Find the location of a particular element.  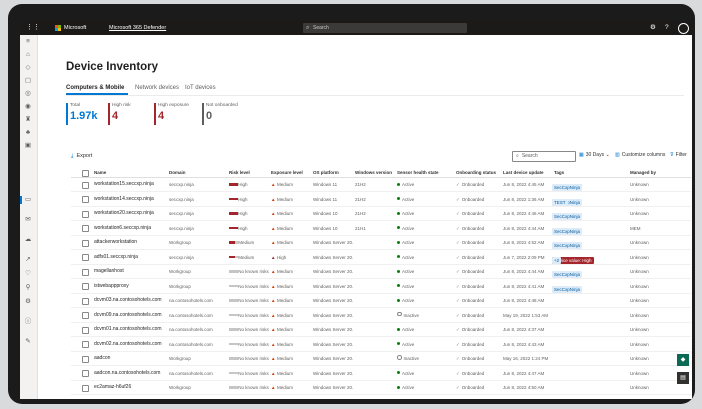

device-name: ec2amaz-h6uf26 is located at coordinates (130, 387).